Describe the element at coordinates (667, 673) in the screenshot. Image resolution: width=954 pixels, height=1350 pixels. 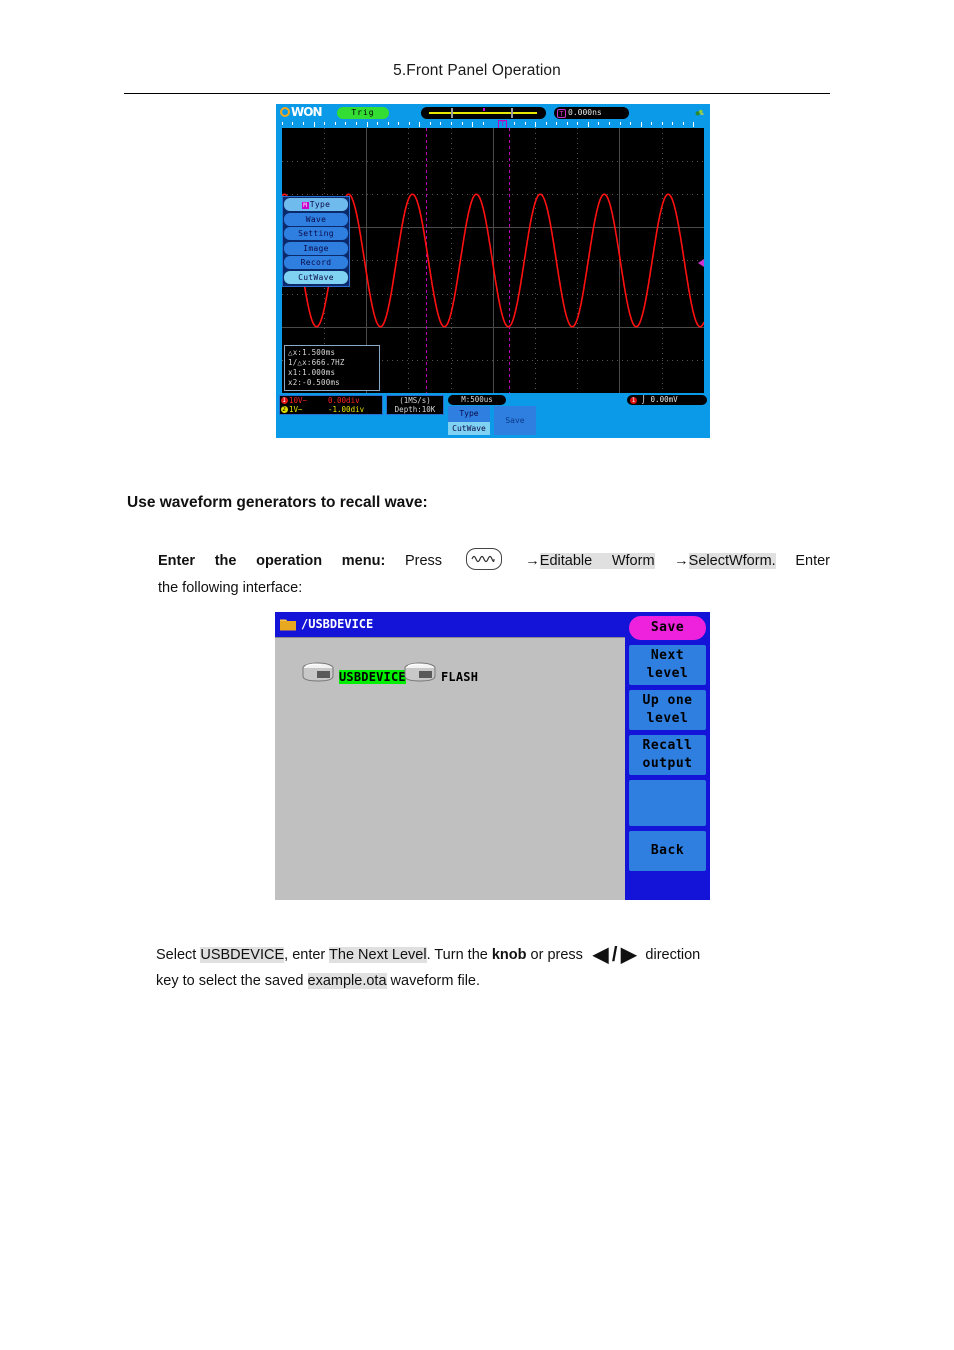
I see `sidebar-button-next-level-line2: level` at that location.